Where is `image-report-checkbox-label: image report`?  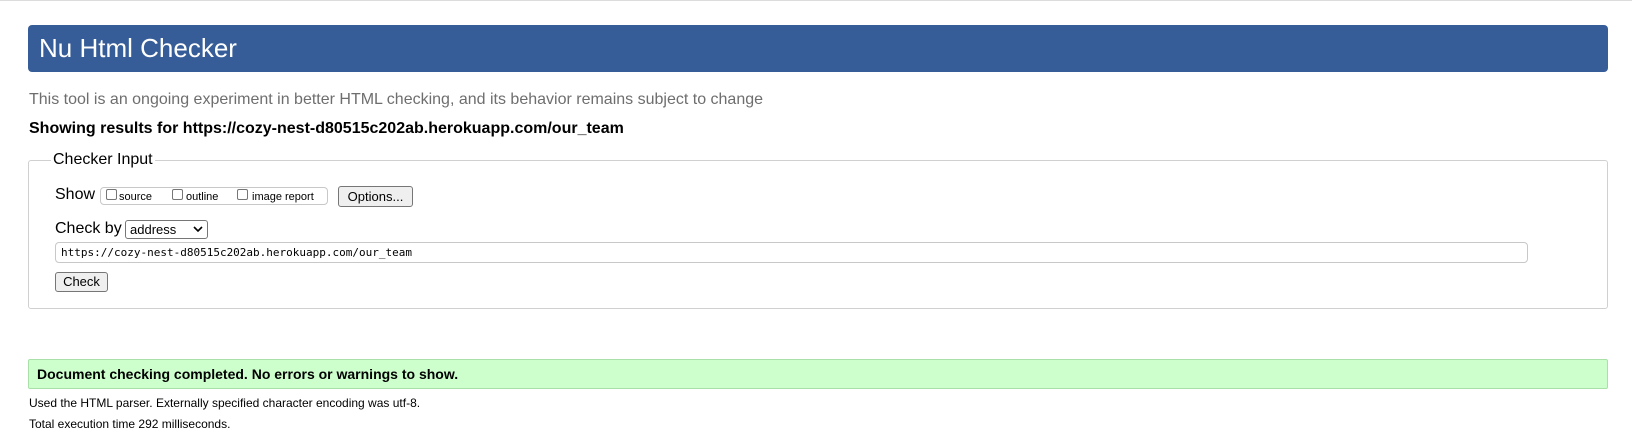
image-report-checkbox-label: image report is located at coordinates (283, 197).